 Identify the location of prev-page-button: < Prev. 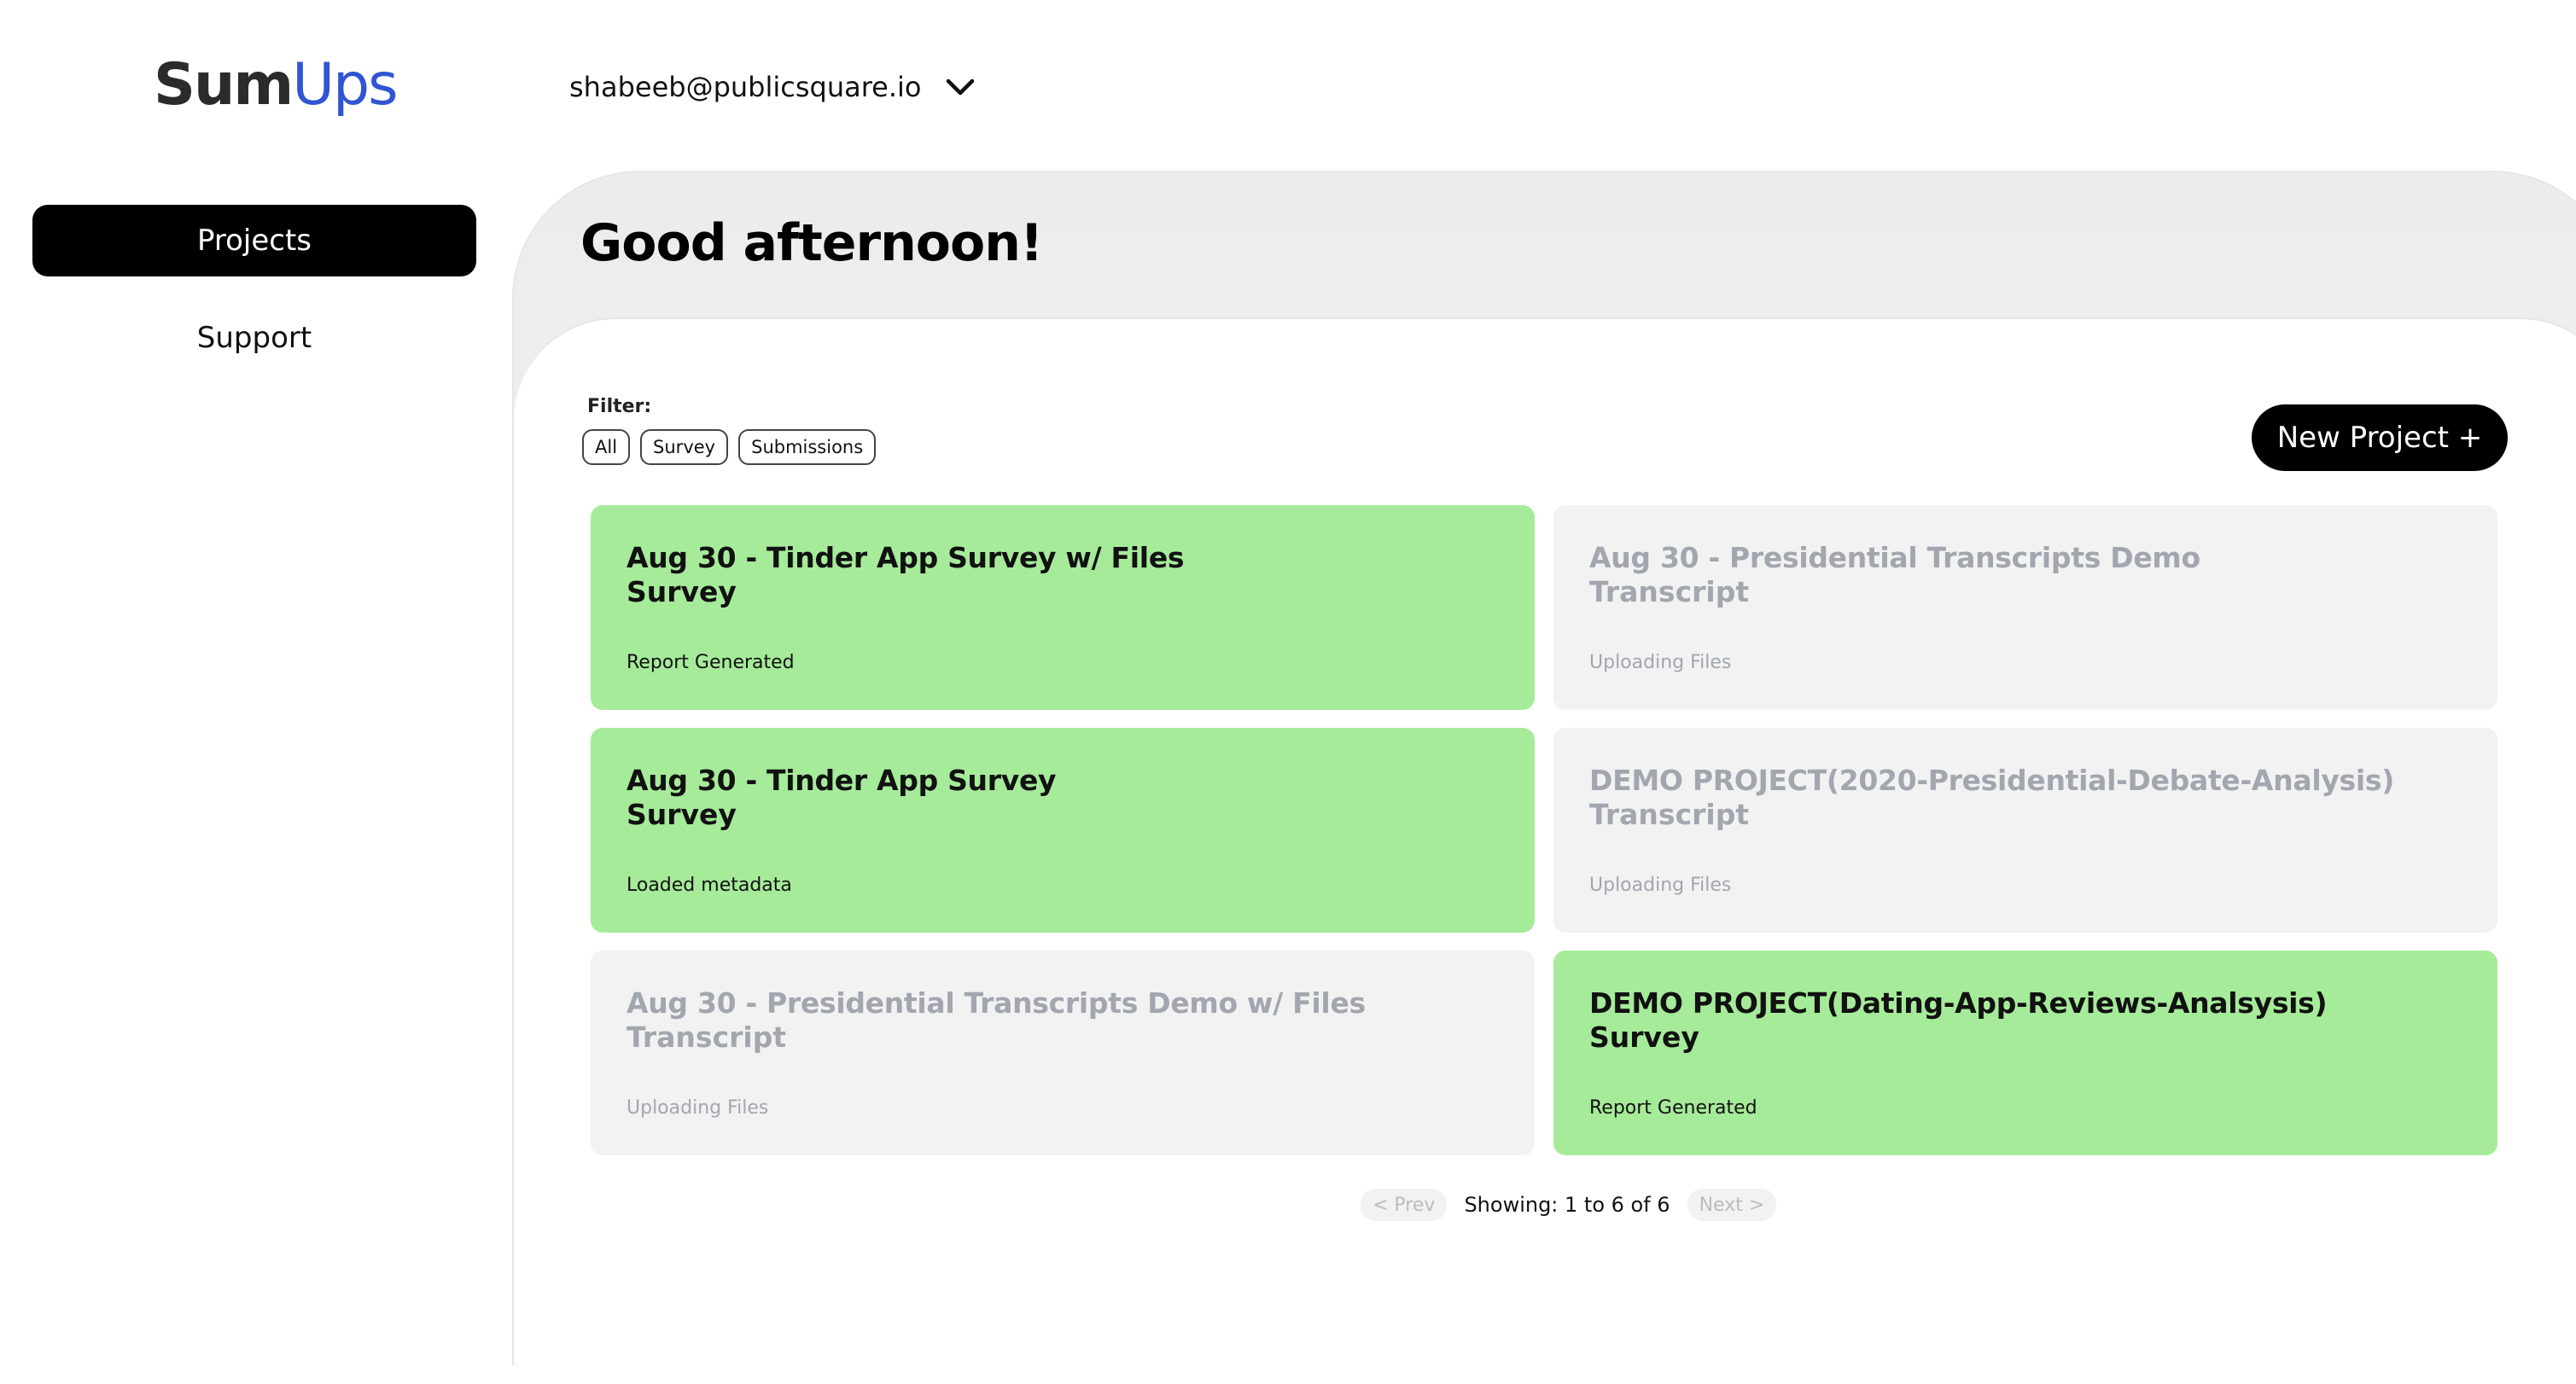
(1404, 1205).